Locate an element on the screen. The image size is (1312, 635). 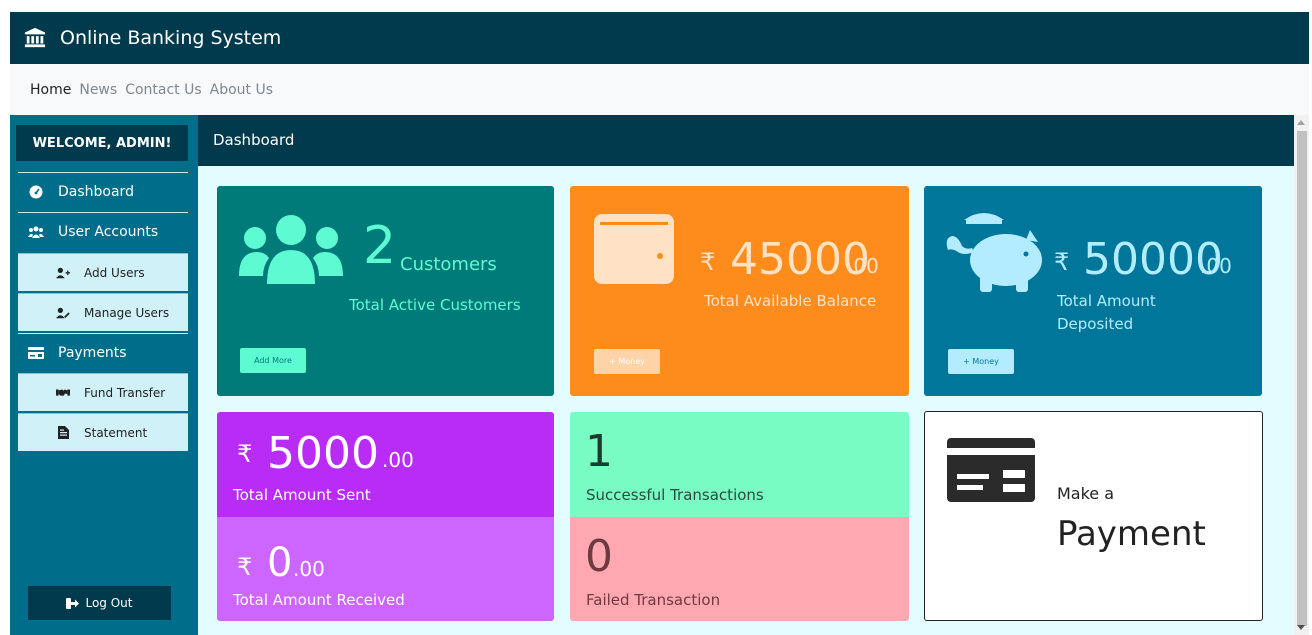
deposited-decimal: .00 is located at coordinates (1216, 266).